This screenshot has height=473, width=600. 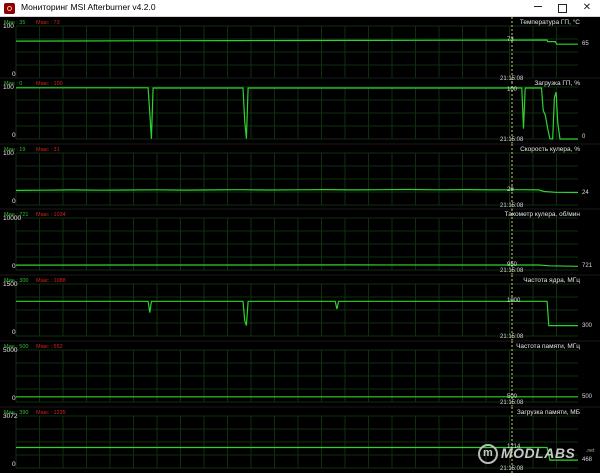 What do you see at coordinates (49, 347) in the screenshot?
I see `graph-max-label: Макс : 552` at bounding box center [49, 347].